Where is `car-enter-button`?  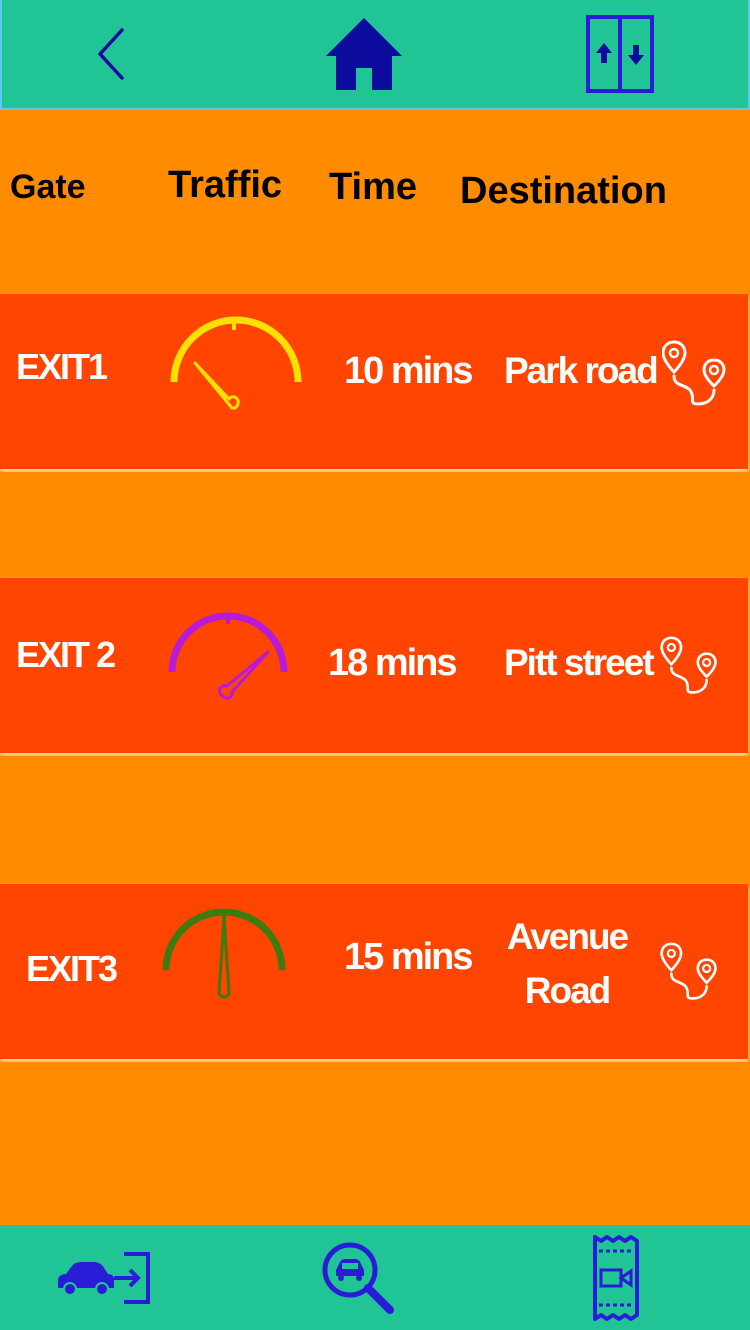 car-enter-button is located at coordinates (104, 1277).